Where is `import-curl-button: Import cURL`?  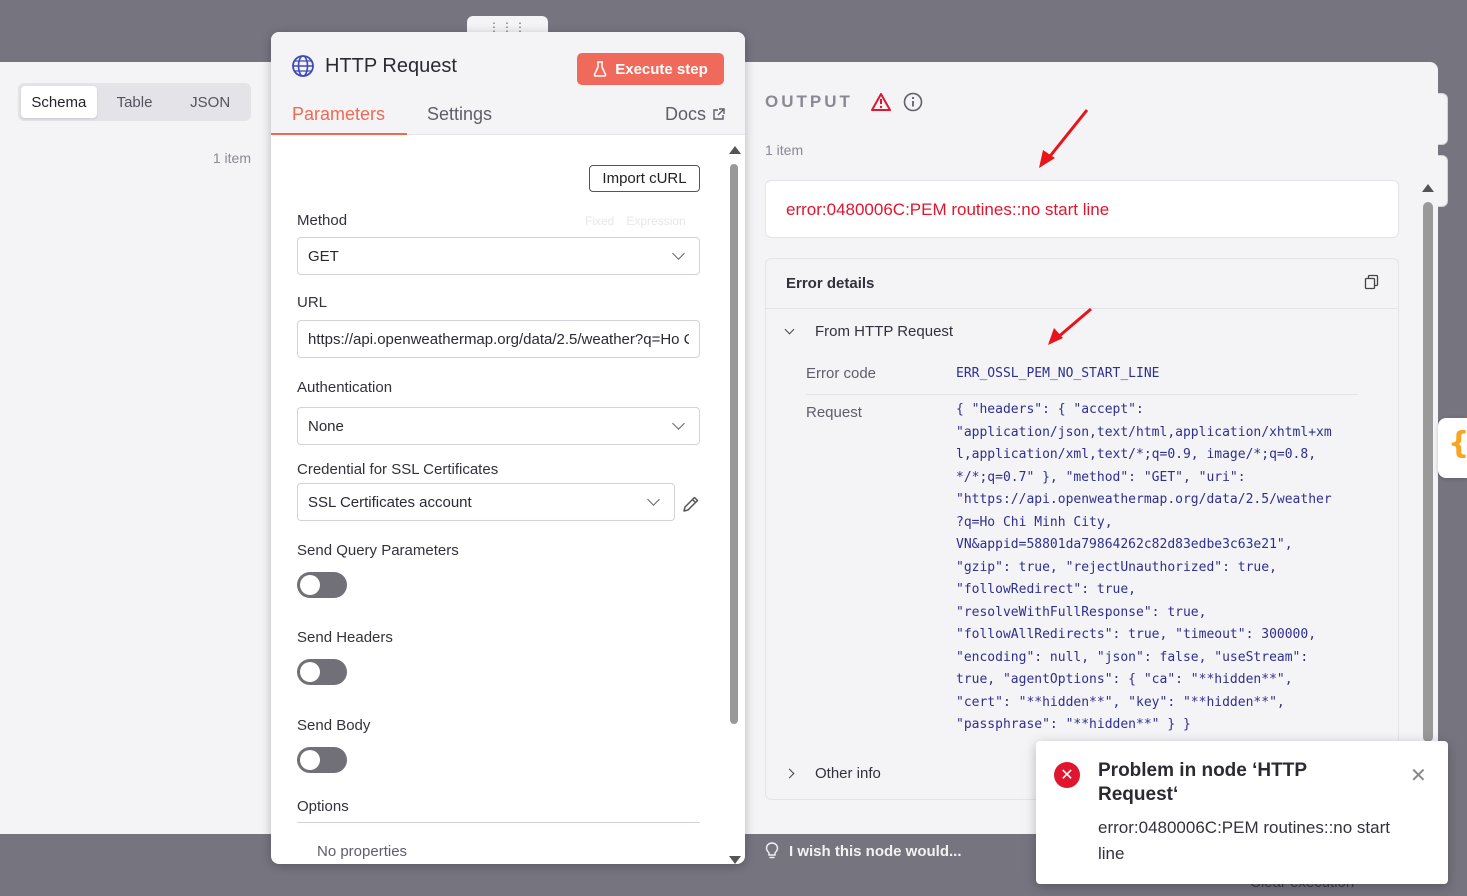
import-curl-button: Import cURL is located at coordinates (644, 178).